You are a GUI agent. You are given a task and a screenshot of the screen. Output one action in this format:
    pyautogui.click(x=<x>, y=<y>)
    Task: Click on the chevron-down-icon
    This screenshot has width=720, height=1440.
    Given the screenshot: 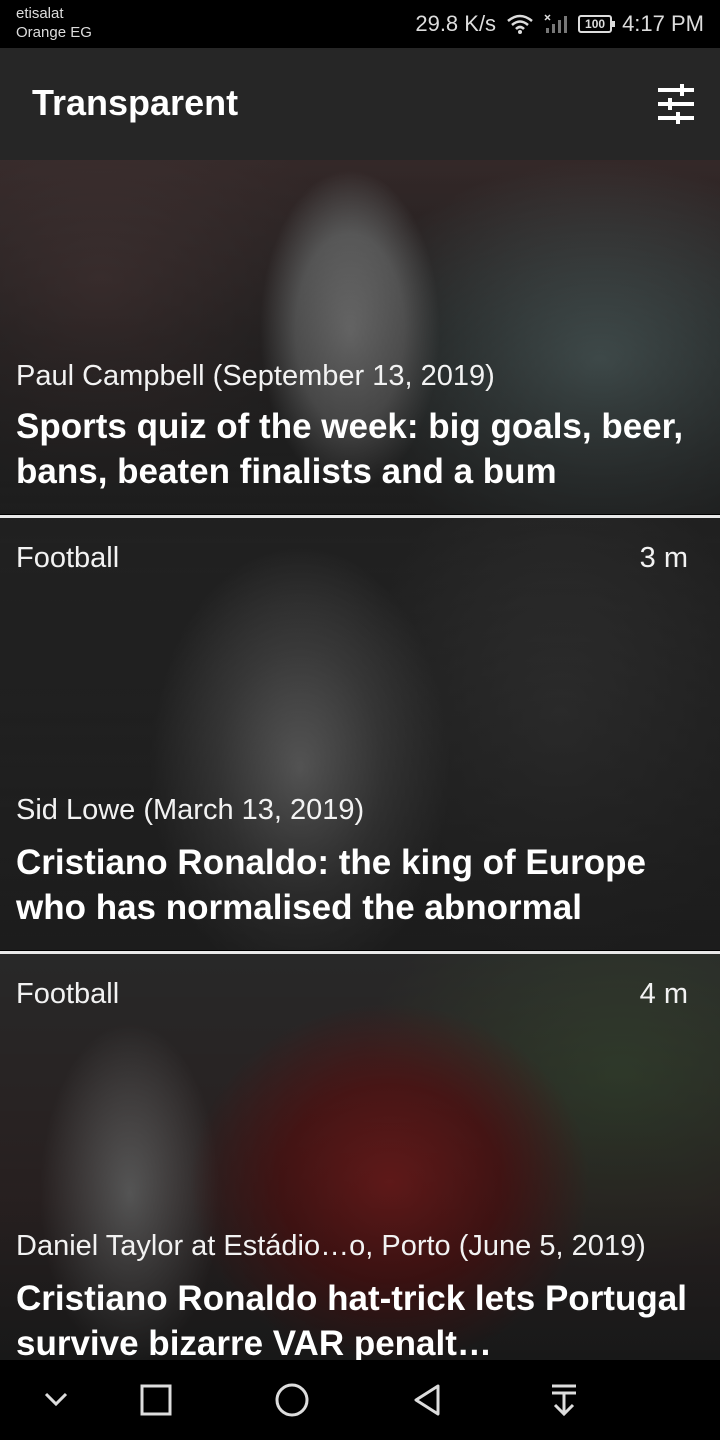 What is the action you would take?
    pyautogui.click(x=56, y=1399)
    